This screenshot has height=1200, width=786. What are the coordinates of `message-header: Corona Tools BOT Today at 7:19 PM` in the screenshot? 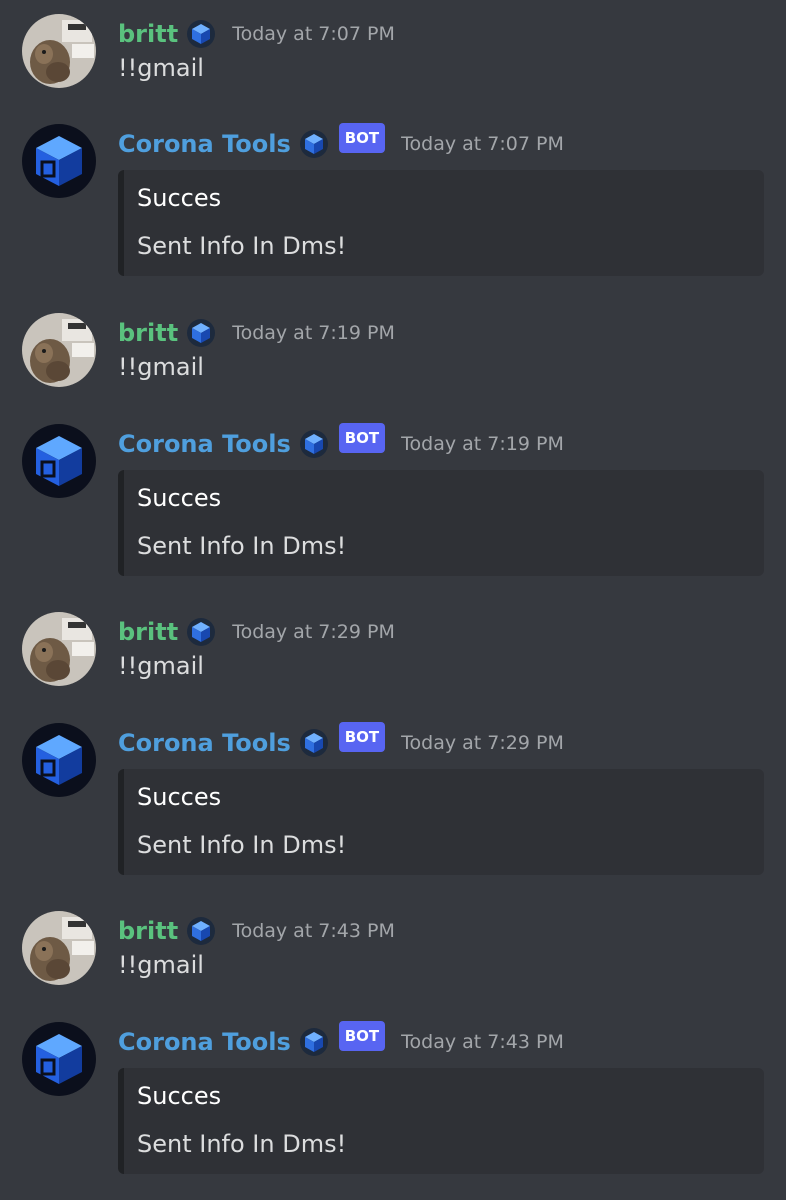 It's located at (341, 443).